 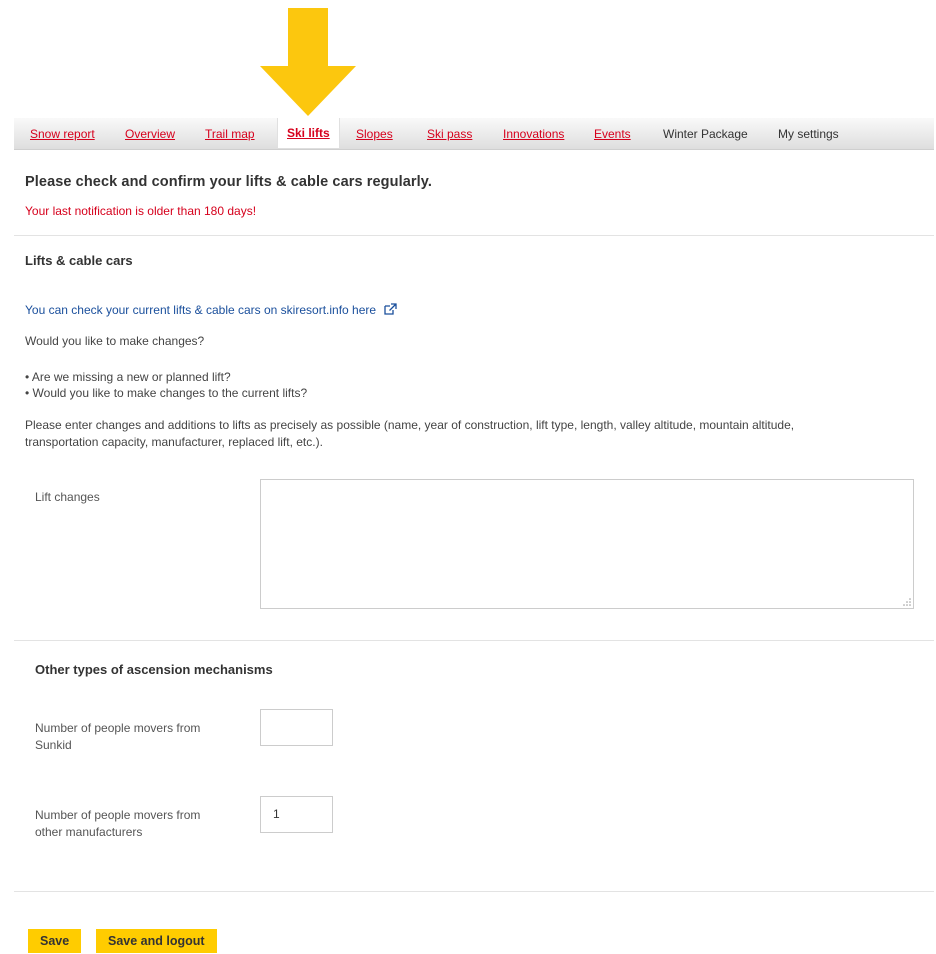 What do you see at coordinates (296, 727) in the screenshot?
I see `sunkid-people-movers-input` at bounding box center [296, 727].